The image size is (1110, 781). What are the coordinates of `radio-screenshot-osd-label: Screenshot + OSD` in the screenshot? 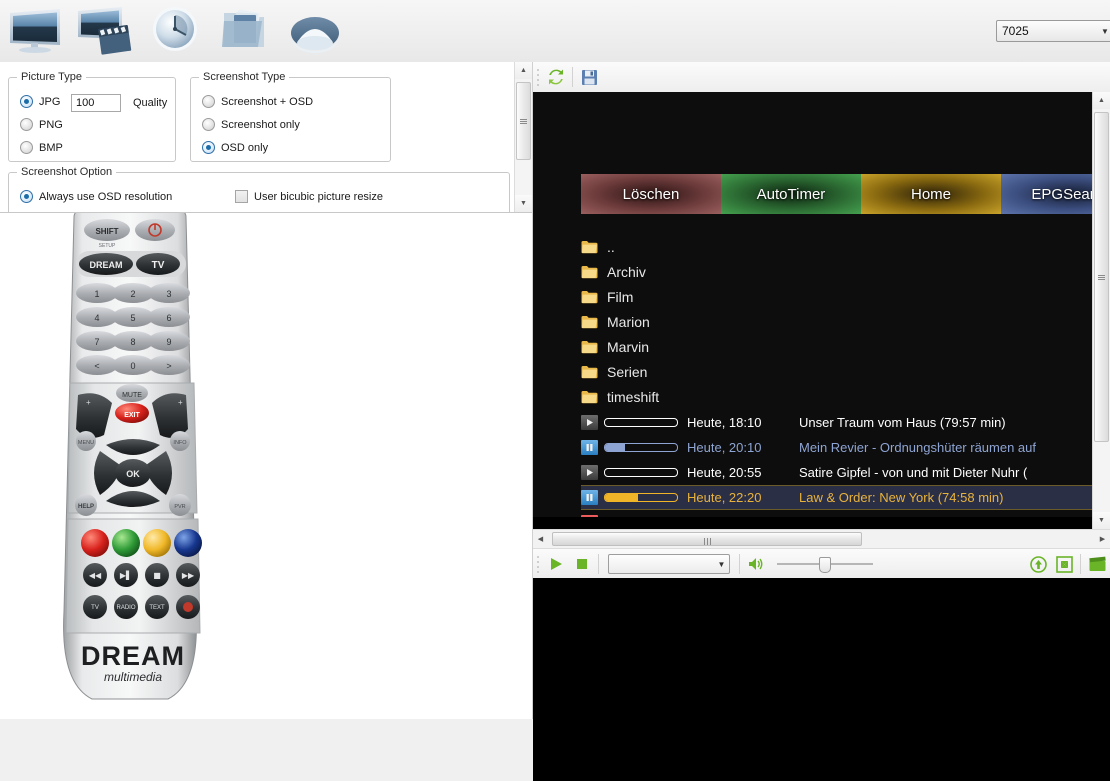 It's located at (267, 101).